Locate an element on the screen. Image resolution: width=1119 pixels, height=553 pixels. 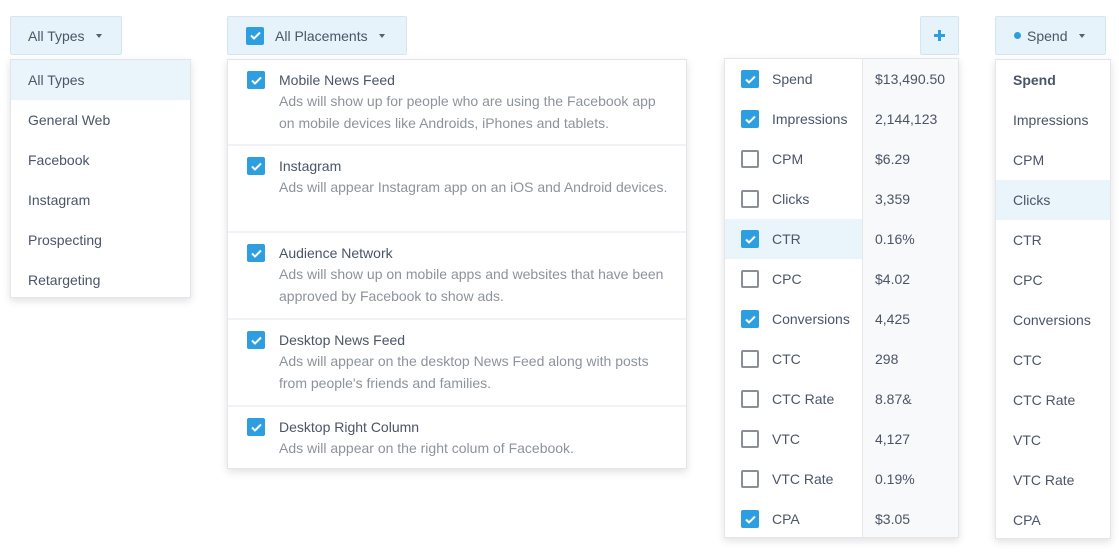
metric-row: Spend is located at coordinates (793, 79).